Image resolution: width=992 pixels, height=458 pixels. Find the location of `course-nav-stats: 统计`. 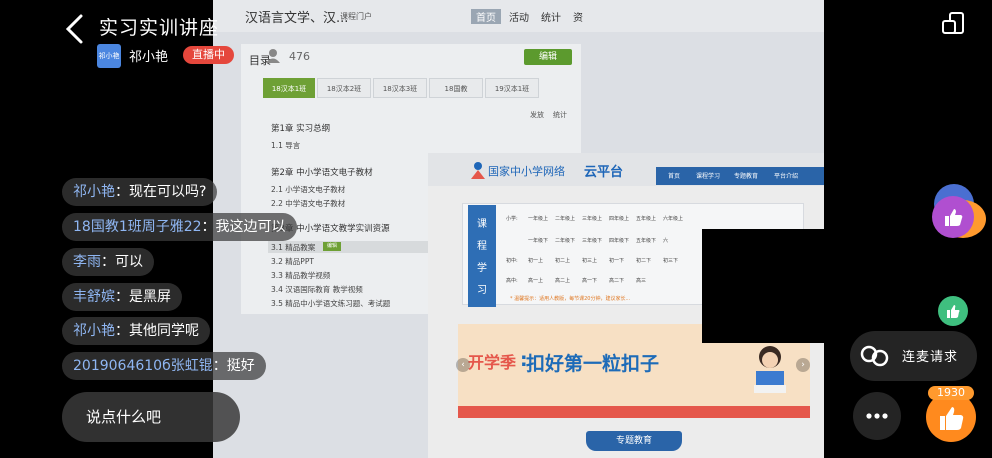

course-nav-stats: 统计 is located at coordinates (551, 18).